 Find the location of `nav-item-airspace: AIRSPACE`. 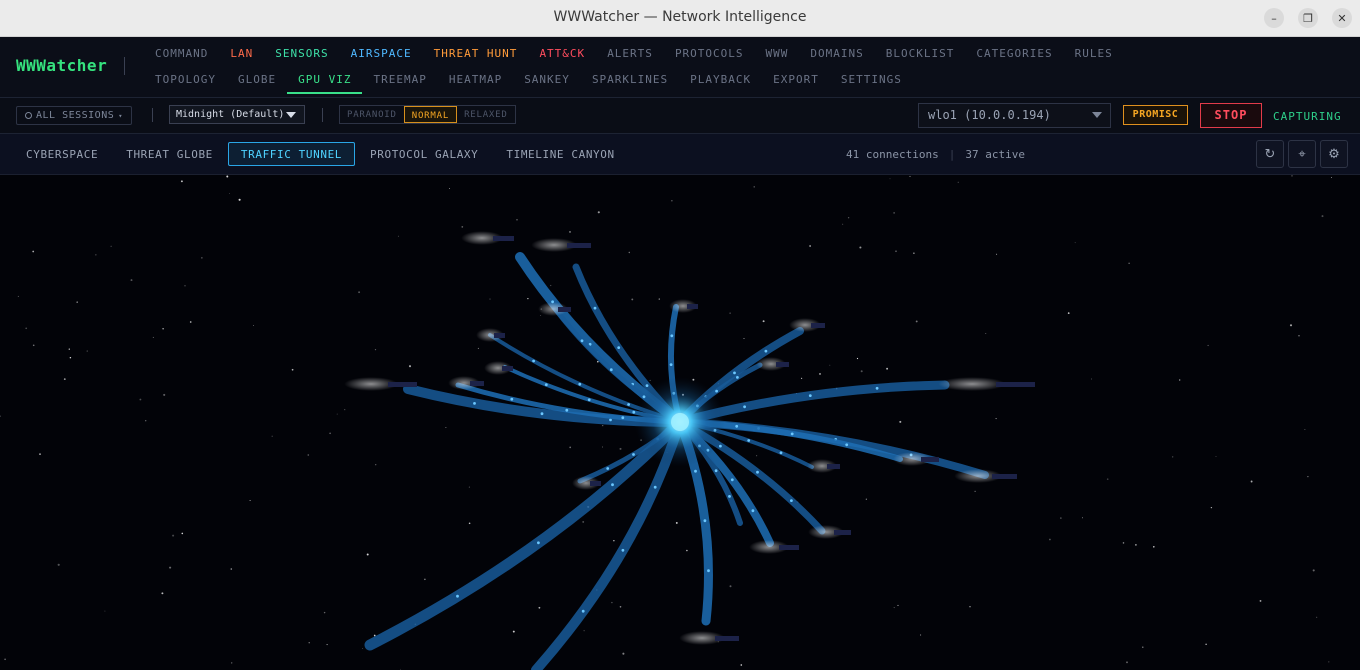

nav-item-airspace: AIRSPACE is located at coordinates (381, 55).